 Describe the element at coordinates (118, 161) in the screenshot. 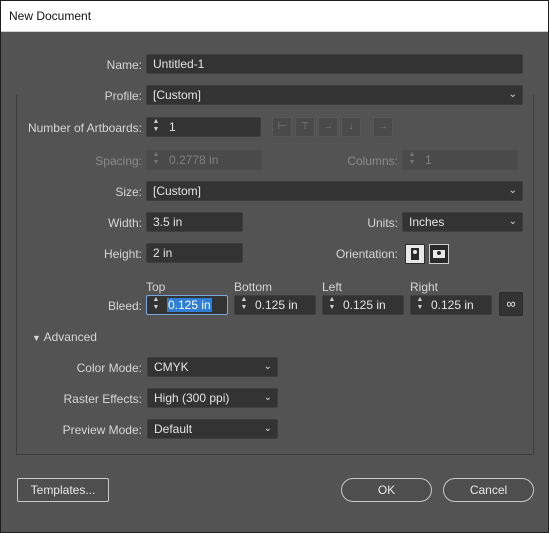

I see `spacing-label: Spacing:` at that location.